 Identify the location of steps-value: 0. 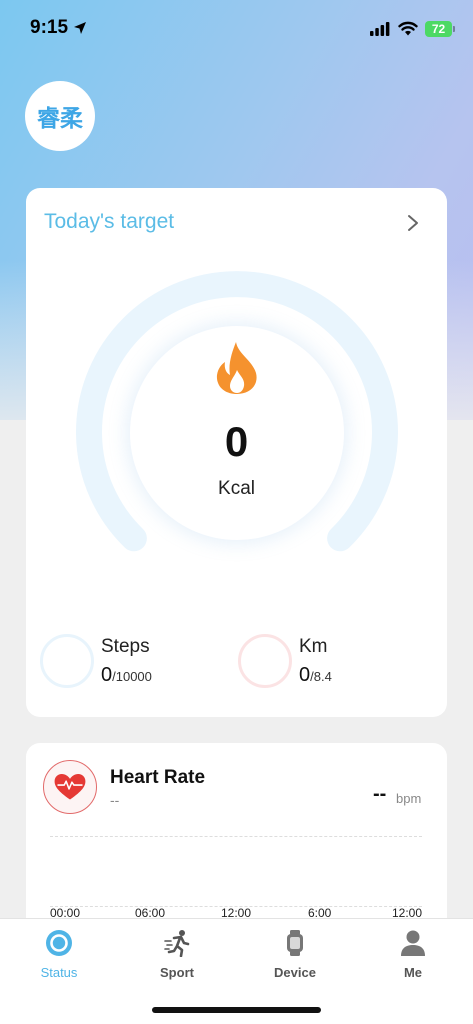
(107, 675).